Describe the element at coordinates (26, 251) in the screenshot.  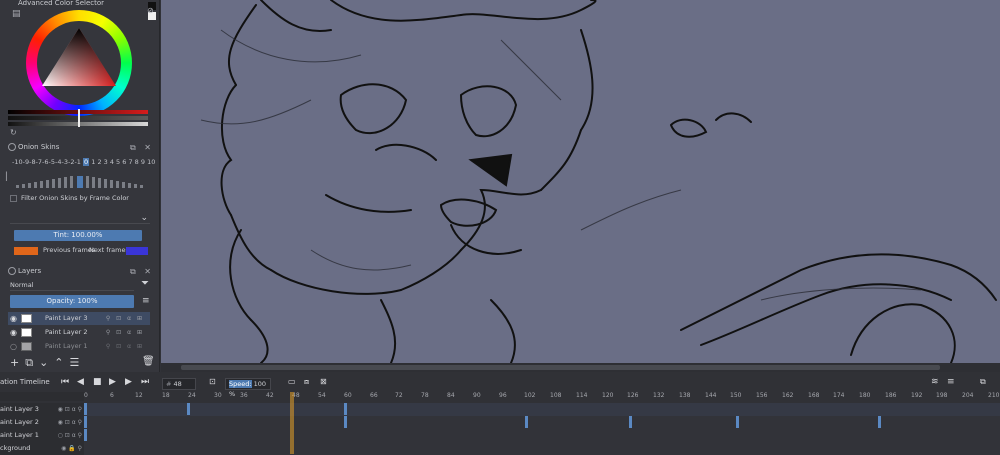
I see `previous-frames-color` at that location.